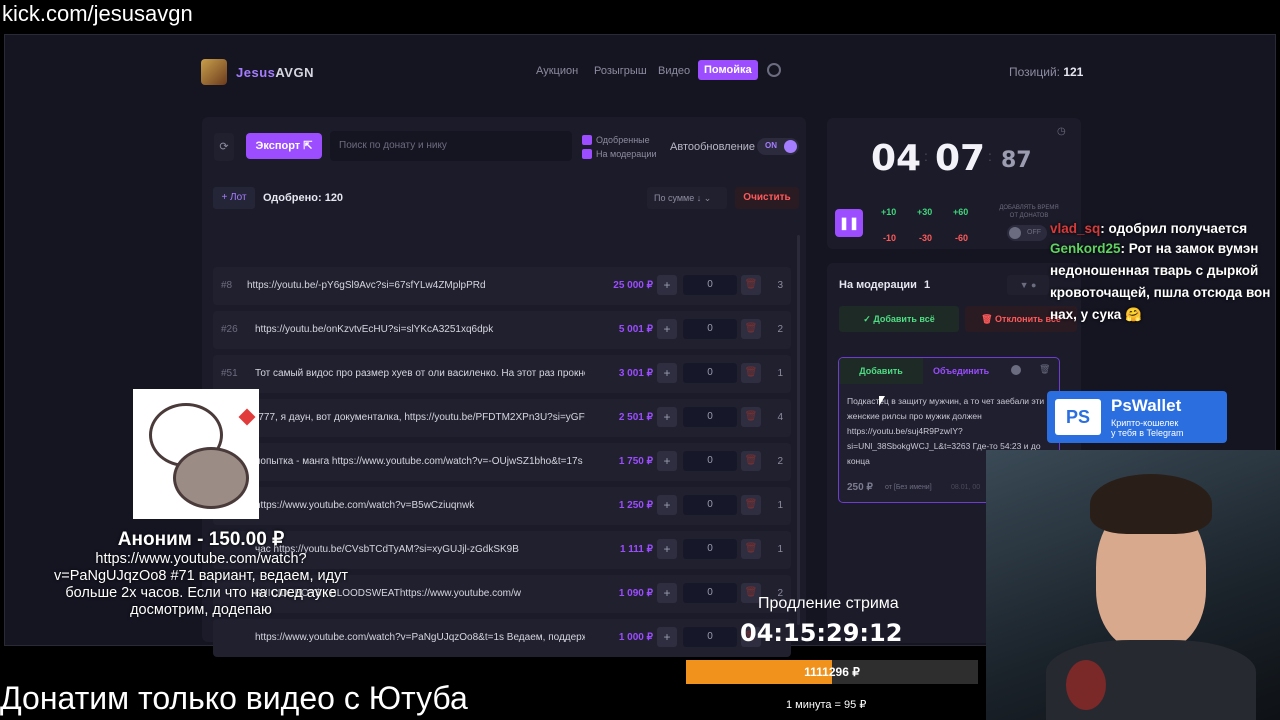 The width and height of the screenshot is (1280, 720). What do you see at coordinates (451, 146) in the screenshot?
I see `search-input: Поиск по донату и нику` at bounding box center [451, 146].